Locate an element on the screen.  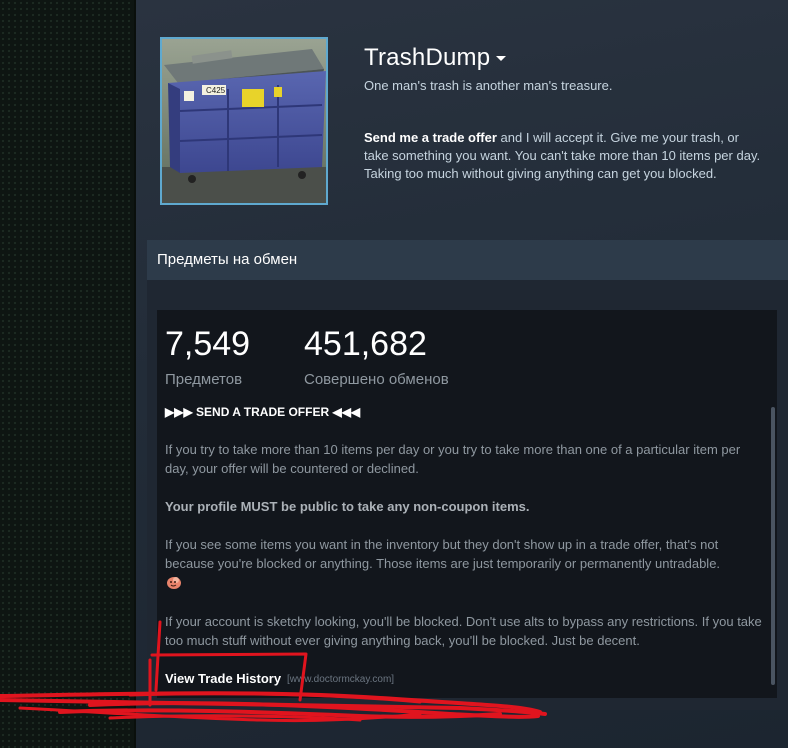
summary-bold: Send me a trade offer is located at coordinates (430, 137).